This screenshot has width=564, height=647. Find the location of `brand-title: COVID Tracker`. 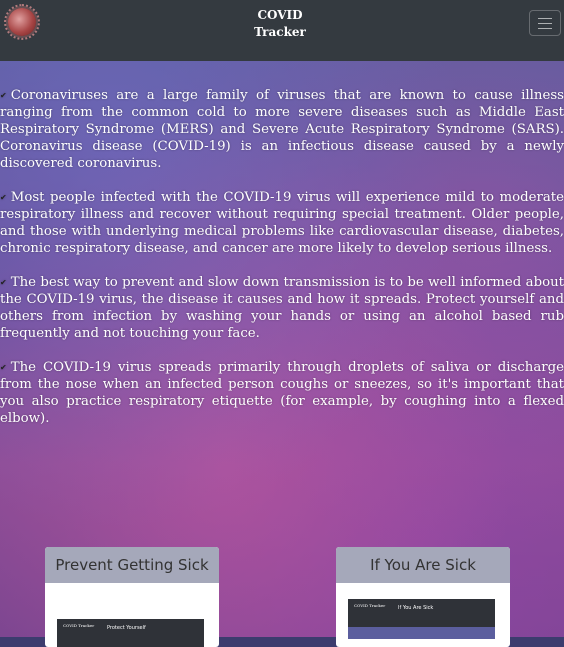

brand-title: COVID Tracker is located at coordinates (280, 24).